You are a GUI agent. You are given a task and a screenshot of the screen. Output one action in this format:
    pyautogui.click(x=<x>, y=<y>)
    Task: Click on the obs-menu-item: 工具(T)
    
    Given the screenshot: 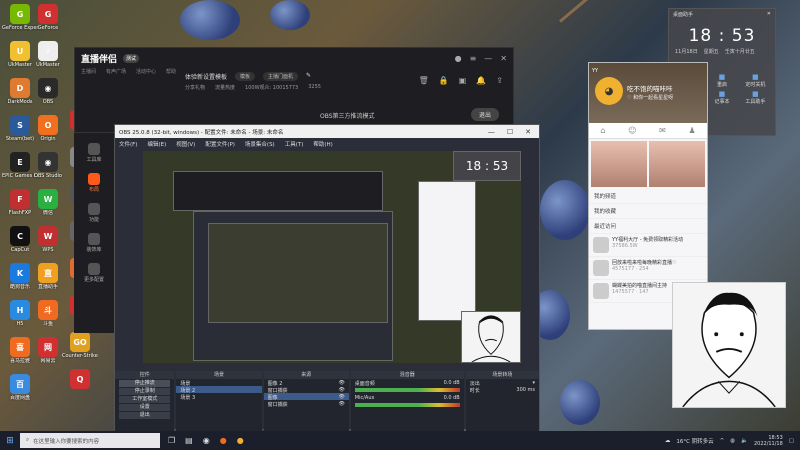 What is the action you would take?
    pyautogui.click(x=294, y=144)
    